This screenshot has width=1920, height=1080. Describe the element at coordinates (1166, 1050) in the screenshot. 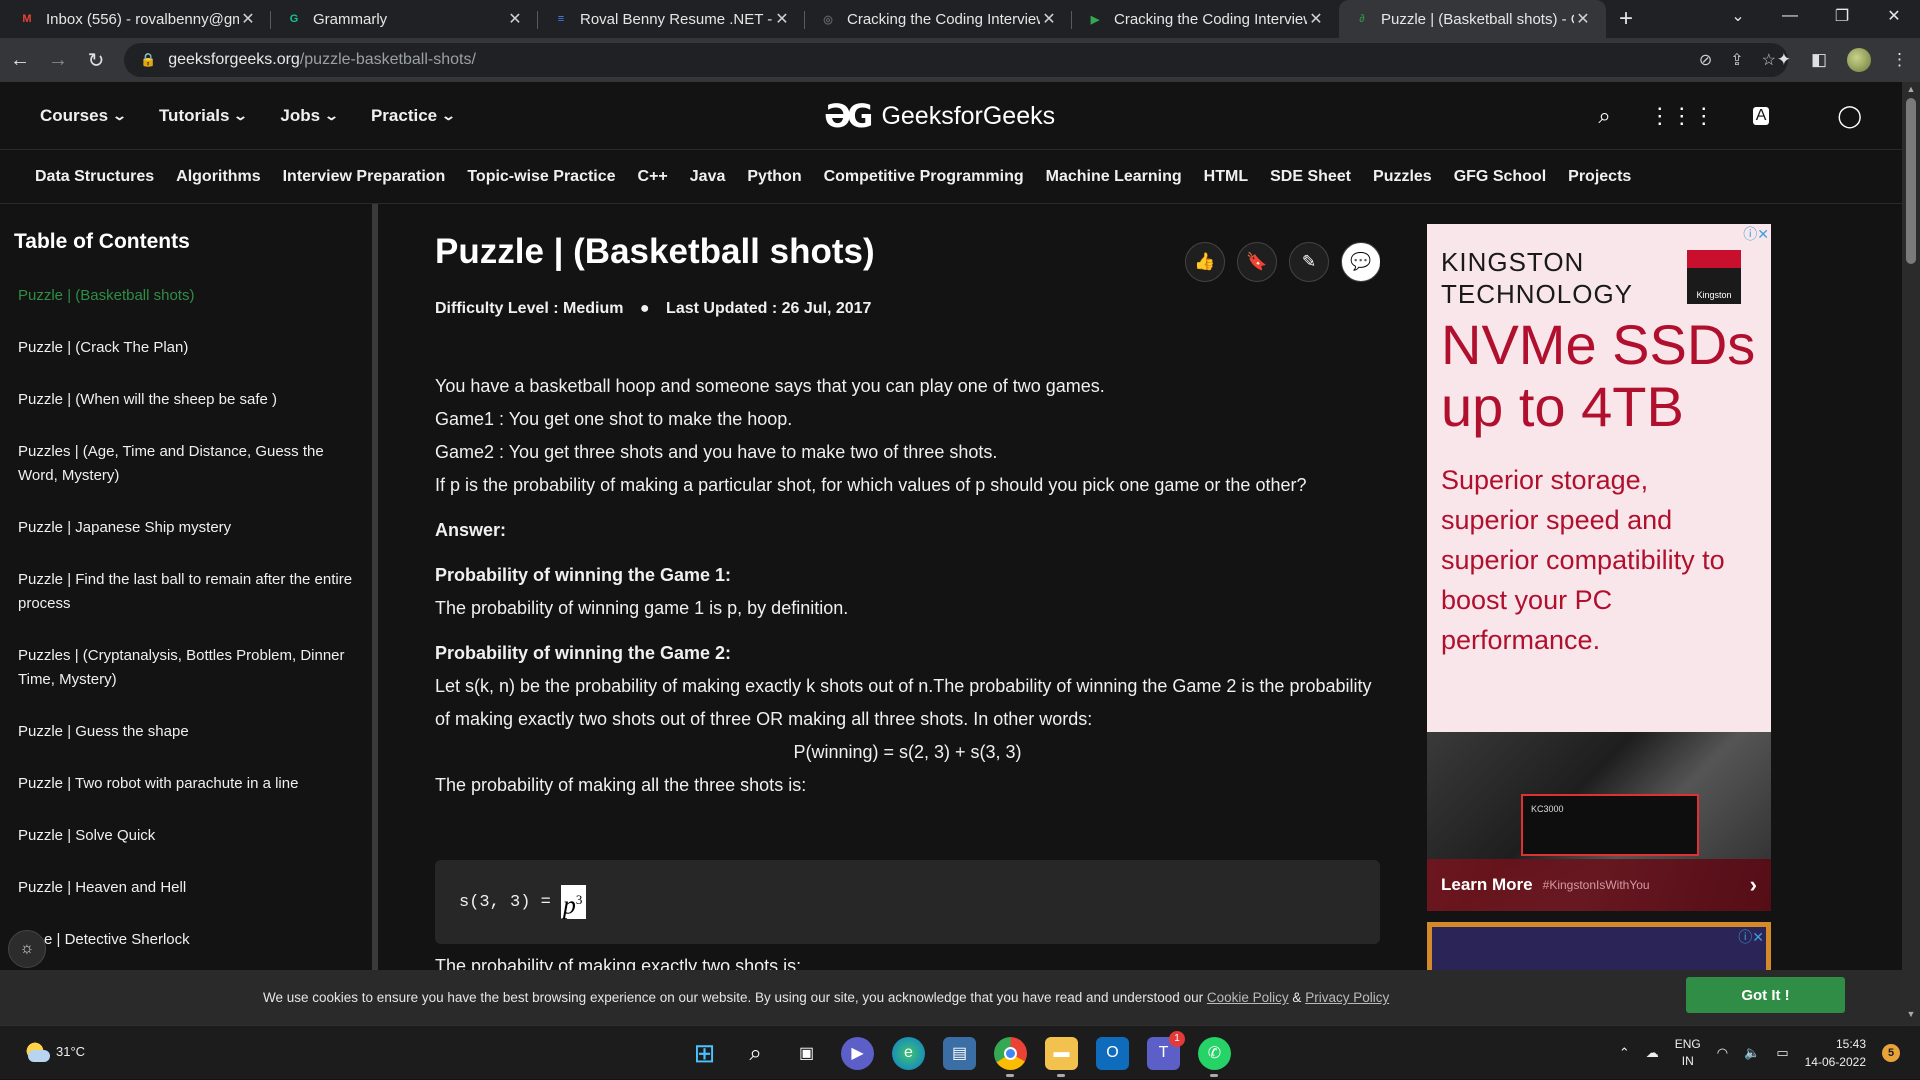

I see `teams-icon: T1` at that location.